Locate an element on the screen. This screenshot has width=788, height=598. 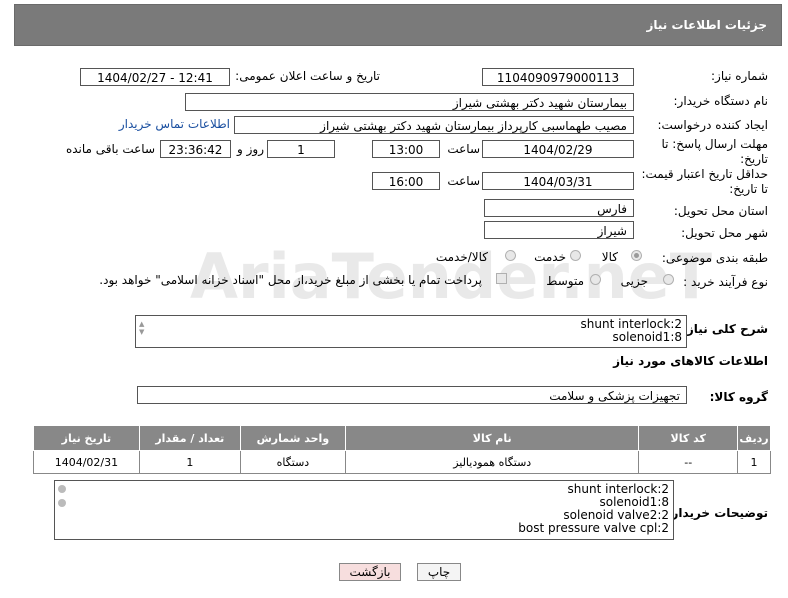
print-button: چاپ is located at coordinates (439, 572).